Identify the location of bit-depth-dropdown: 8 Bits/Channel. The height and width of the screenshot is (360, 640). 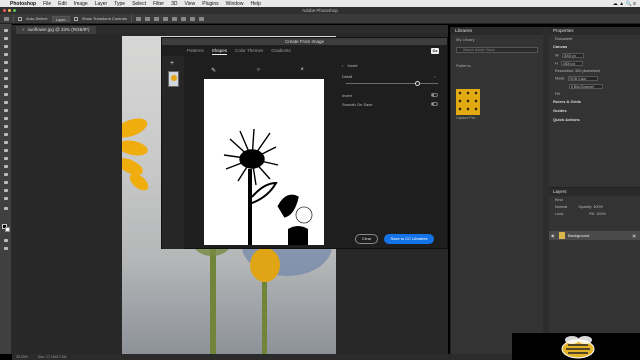
(586, 86).